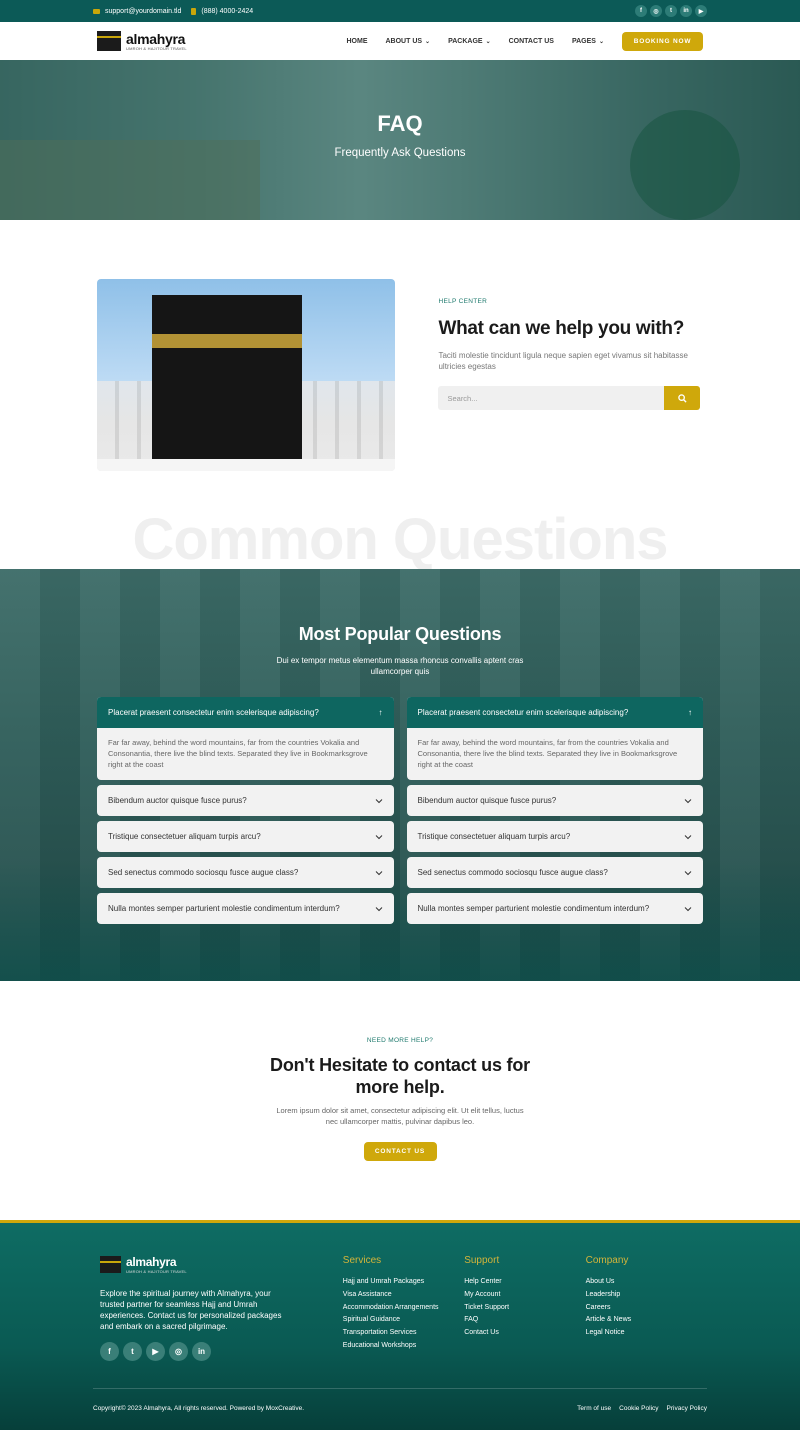 The height and width of the screenshot is (1430, 800). Describe the element at coordinates (407, 41) in the screenshot. I see `nav-item-about-us: ABOUT US ⌄` at that location.